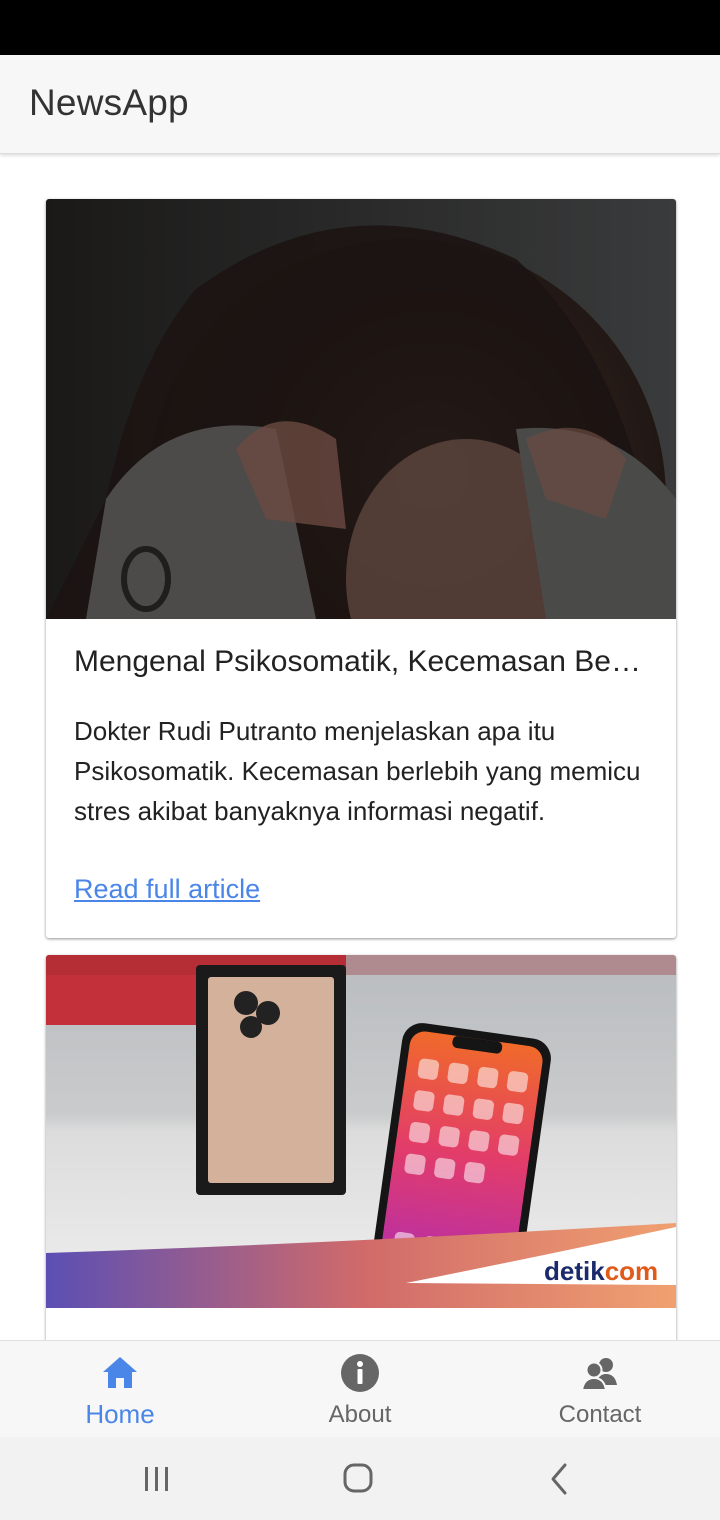 This screenshot has height=1520, width=720. I want to click on app-title: NewsApp, so click(109, 102).